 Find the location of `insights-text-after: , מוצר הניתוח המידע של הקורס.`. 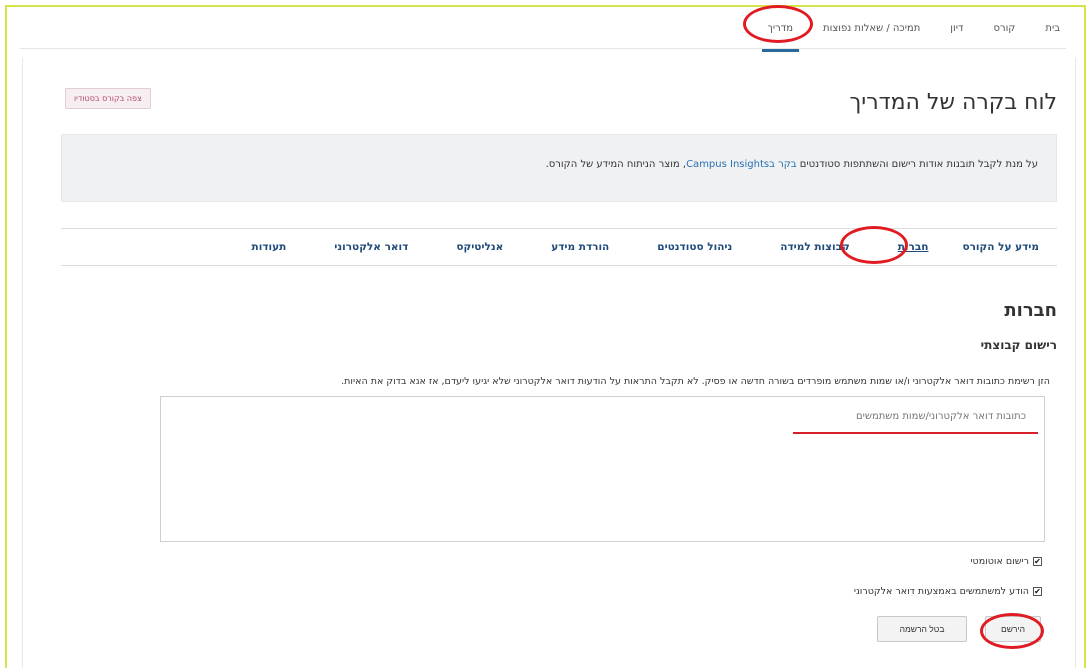

insights-text-after: , מוצר הניתוח המידע של הקורס. is located at coordinates (616, 164).